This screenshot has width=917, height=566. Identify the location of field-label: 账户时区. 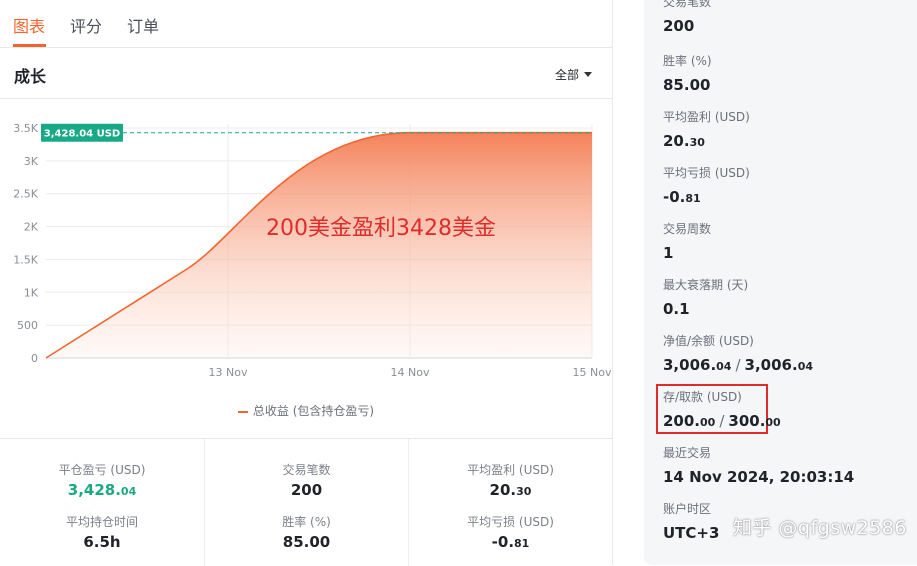
(687, 509).